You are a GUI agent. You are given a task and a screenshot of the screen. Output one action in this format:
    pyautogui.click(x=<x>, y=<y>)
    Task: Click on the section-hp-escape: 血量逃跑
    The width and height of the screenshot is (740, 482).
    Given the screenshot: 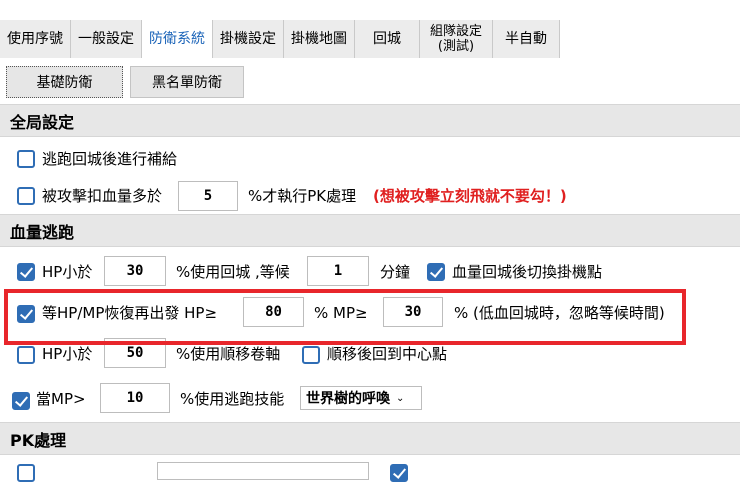 What is the action you would take?
    pyautogui.click(x=370, y=230)
    